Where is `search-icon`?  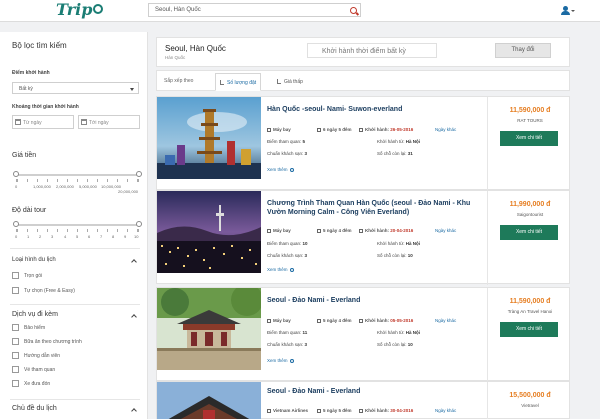
search-icon is located at coordinates (353, 10).